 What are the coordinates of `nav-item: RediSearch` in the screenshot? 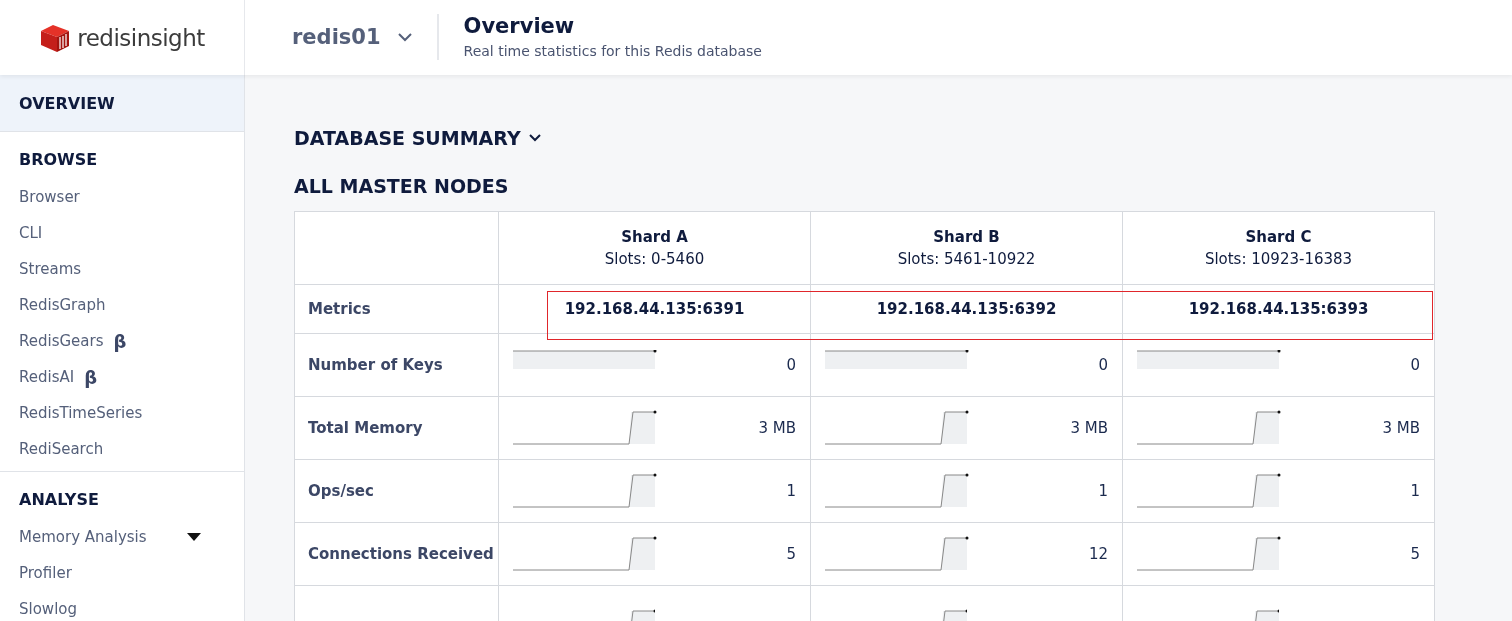 It's located at (122, 449).